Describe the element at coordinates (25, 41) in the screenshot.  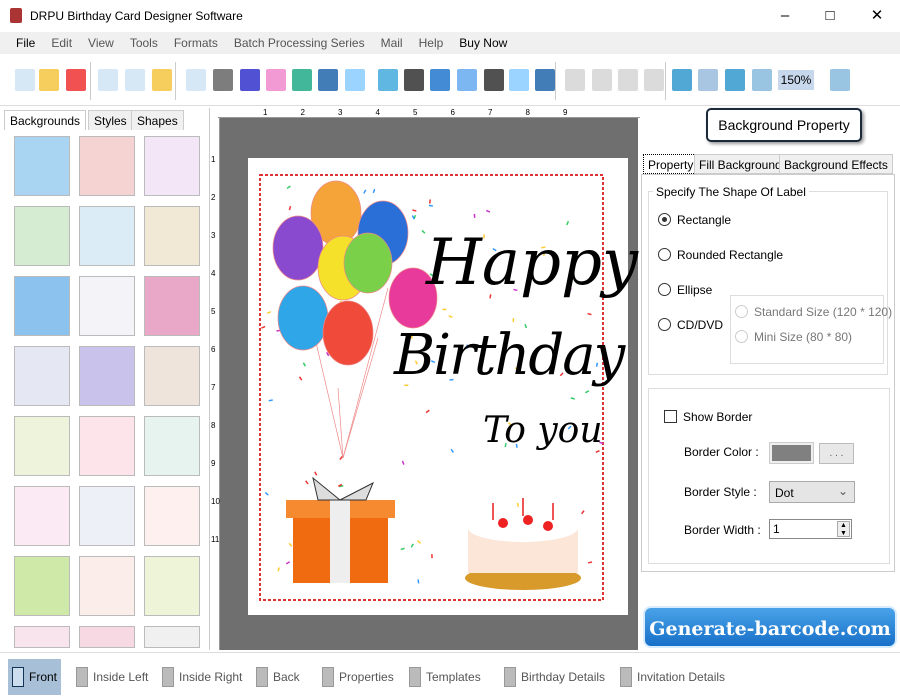
I see `menu-file: File` at that location.